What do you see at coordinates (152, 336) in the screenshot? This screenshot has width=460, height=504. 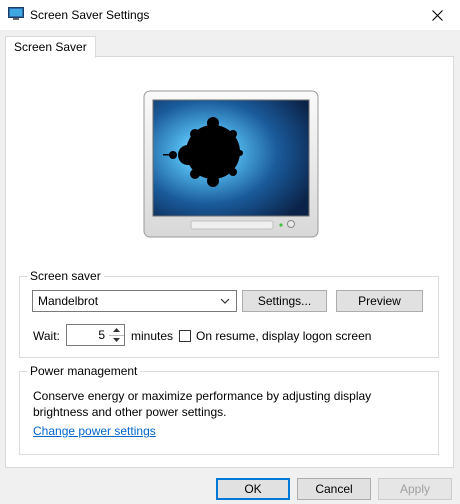 I see `minutes-label: minutes` at bounding box center [152, 336].